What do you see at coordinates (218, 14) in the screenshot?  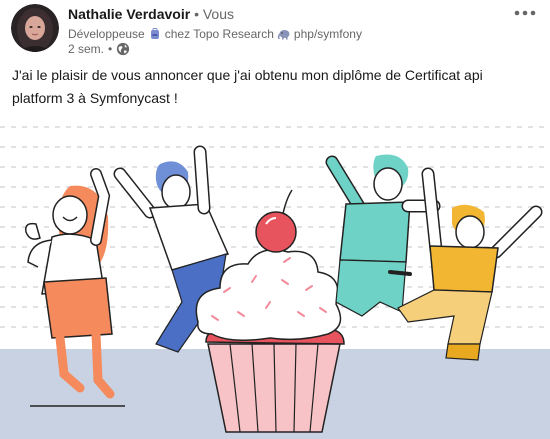 I see `author-relation: Vous` at bounding box center [218, 14].